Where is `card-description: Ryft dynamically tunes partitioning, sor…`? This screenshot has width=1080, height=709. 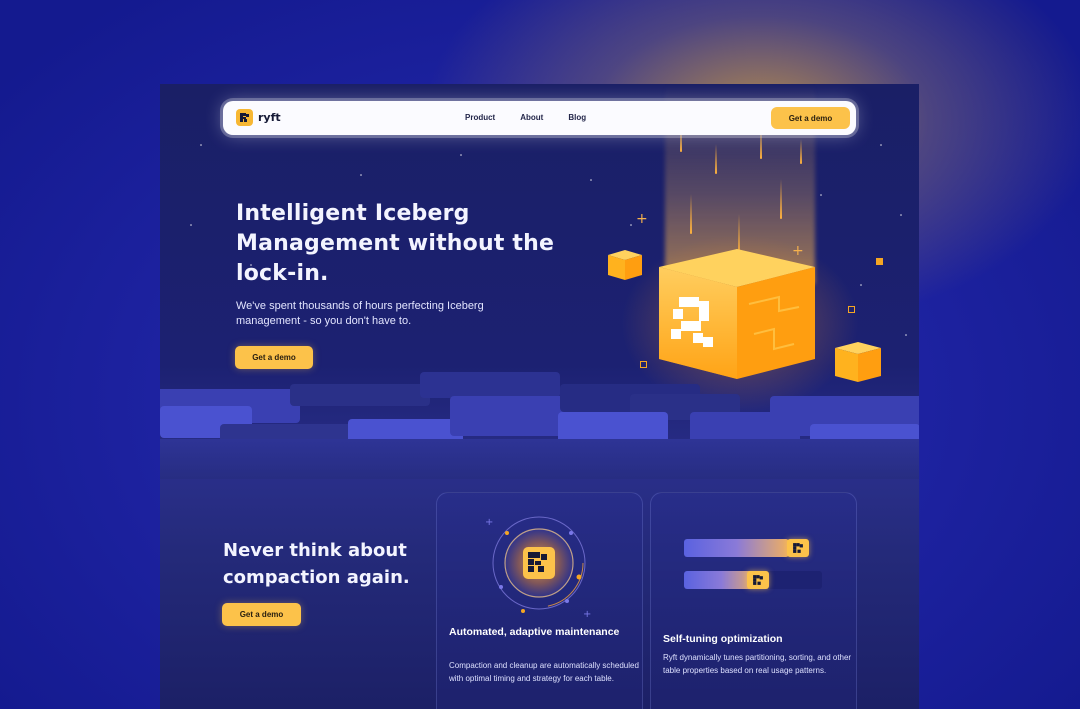
card-description: Ryft dynamically tunes partitioning, sor… is located at coordinates (757, 664).